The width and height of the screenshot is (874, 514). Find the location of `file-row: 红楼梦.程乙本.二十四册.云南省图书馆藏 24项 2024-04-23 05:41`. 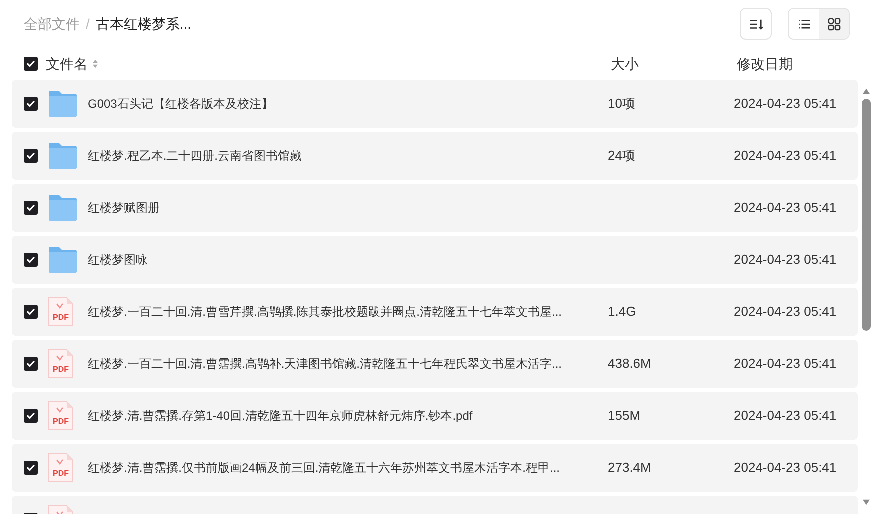

file-row: 红楼梦.程乙本.二十四册.云南省图书馆藏 24项 2024-04-23 05:41 is located at coordinates (435, 156).